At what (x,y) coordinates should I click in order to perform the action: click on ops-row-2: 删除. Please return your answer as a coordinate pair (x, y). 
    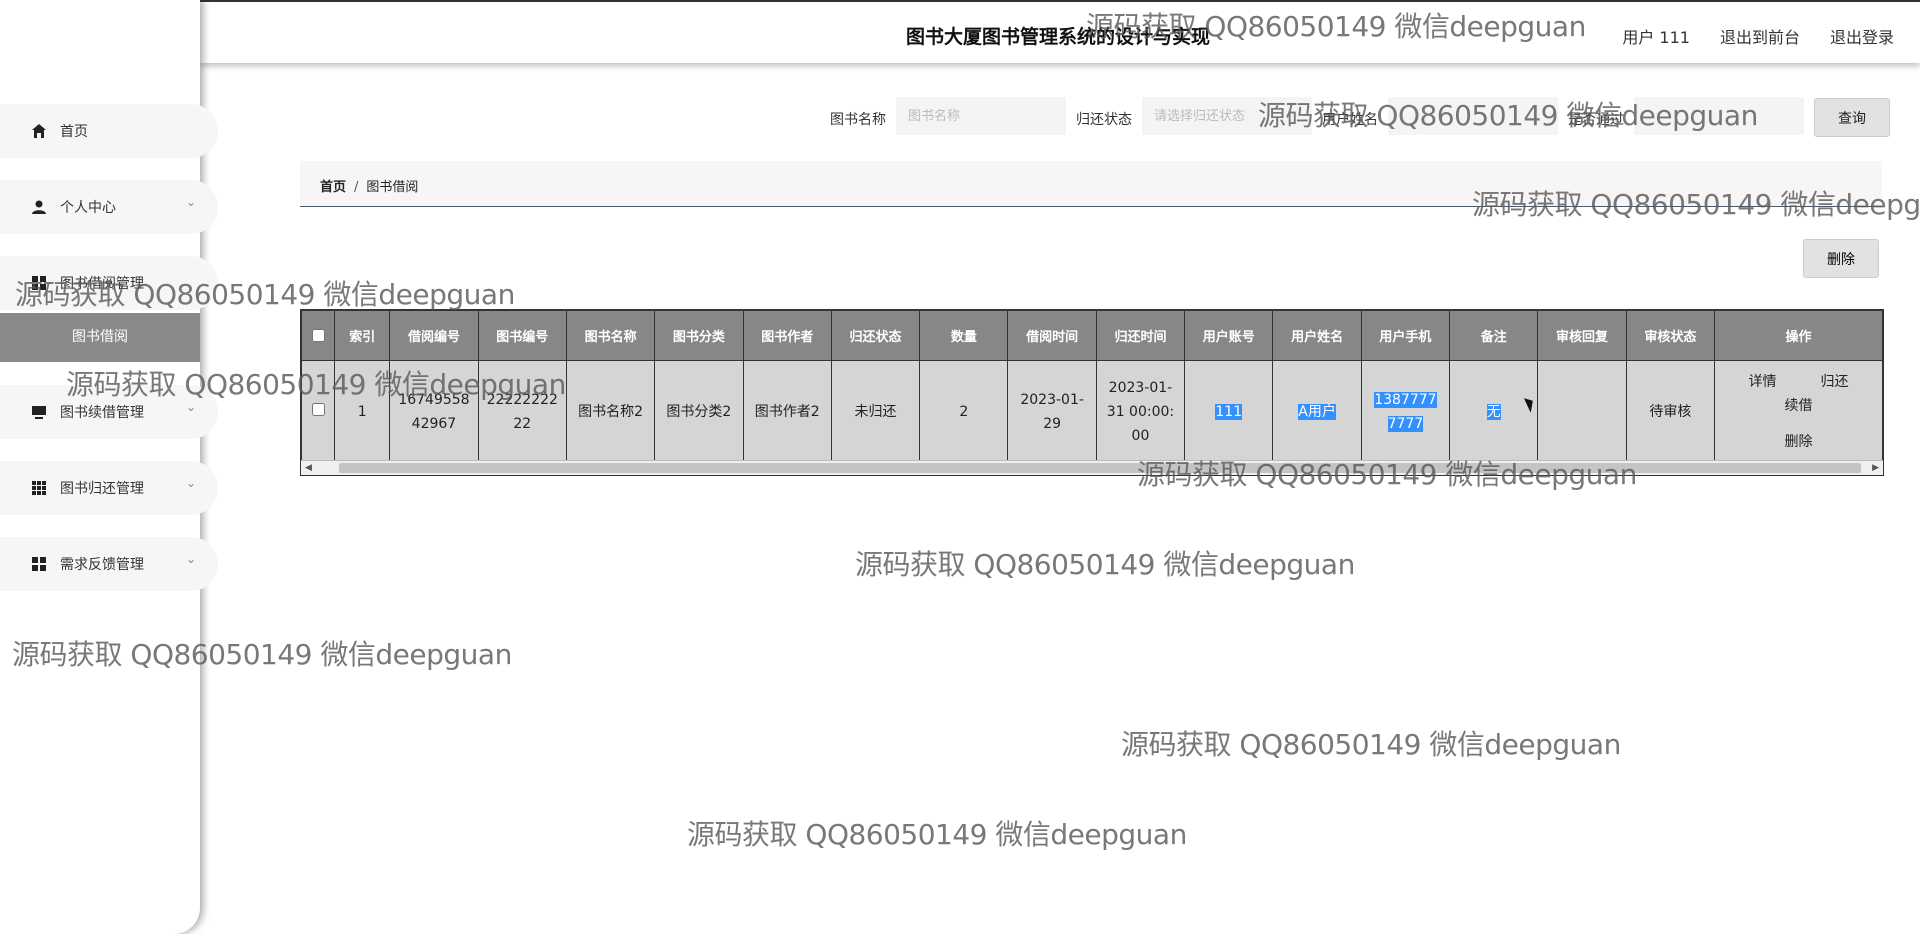
    Looking at the image, I should click on (1798, 442).